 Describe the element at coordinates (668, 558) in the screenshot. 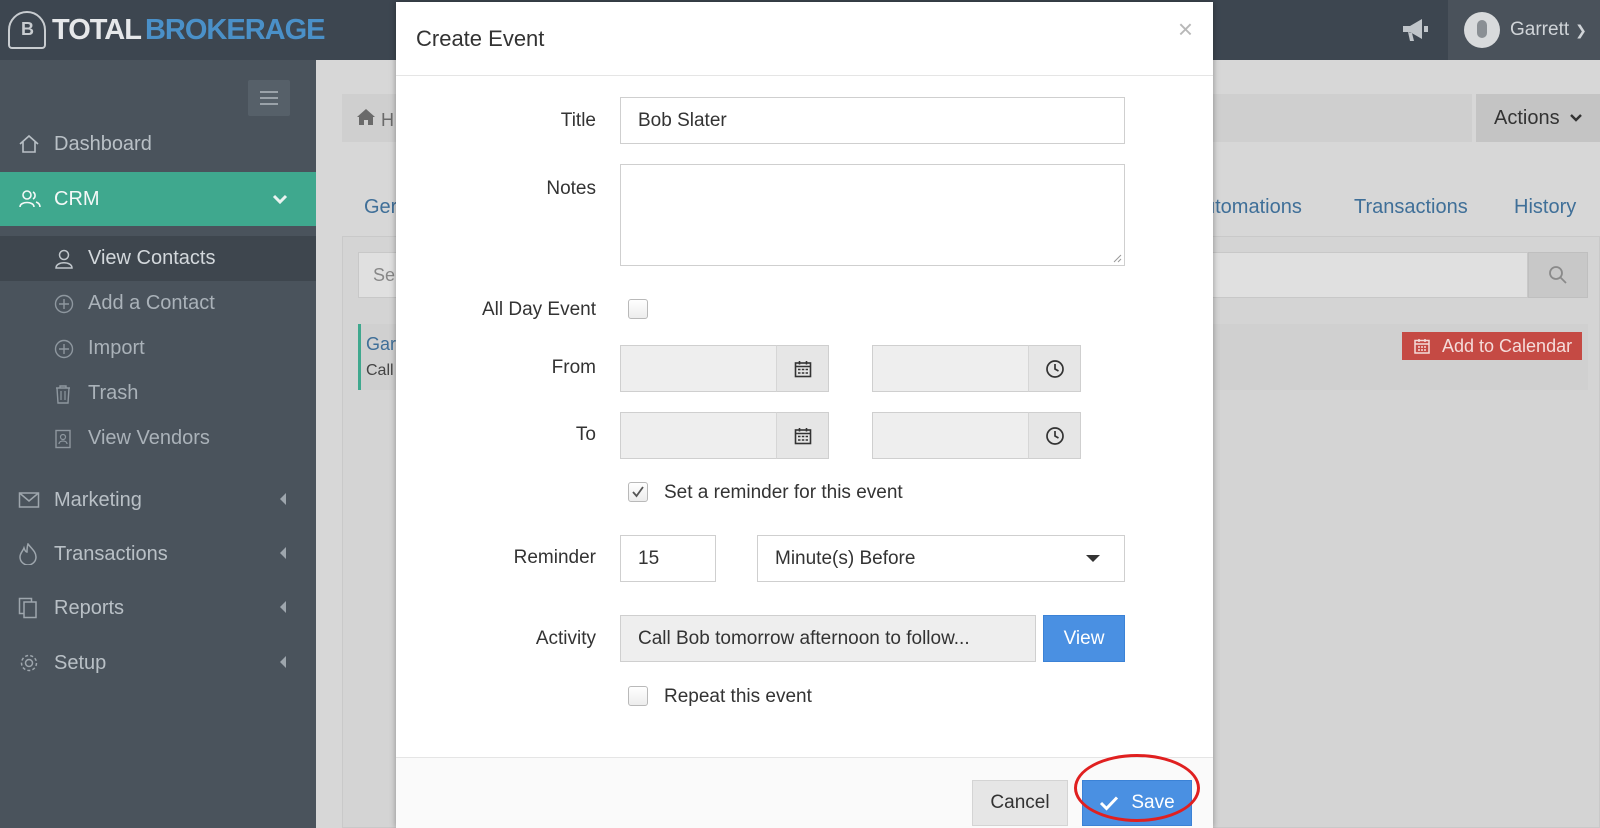

I see `reminder-amount-input: 15` at that location.